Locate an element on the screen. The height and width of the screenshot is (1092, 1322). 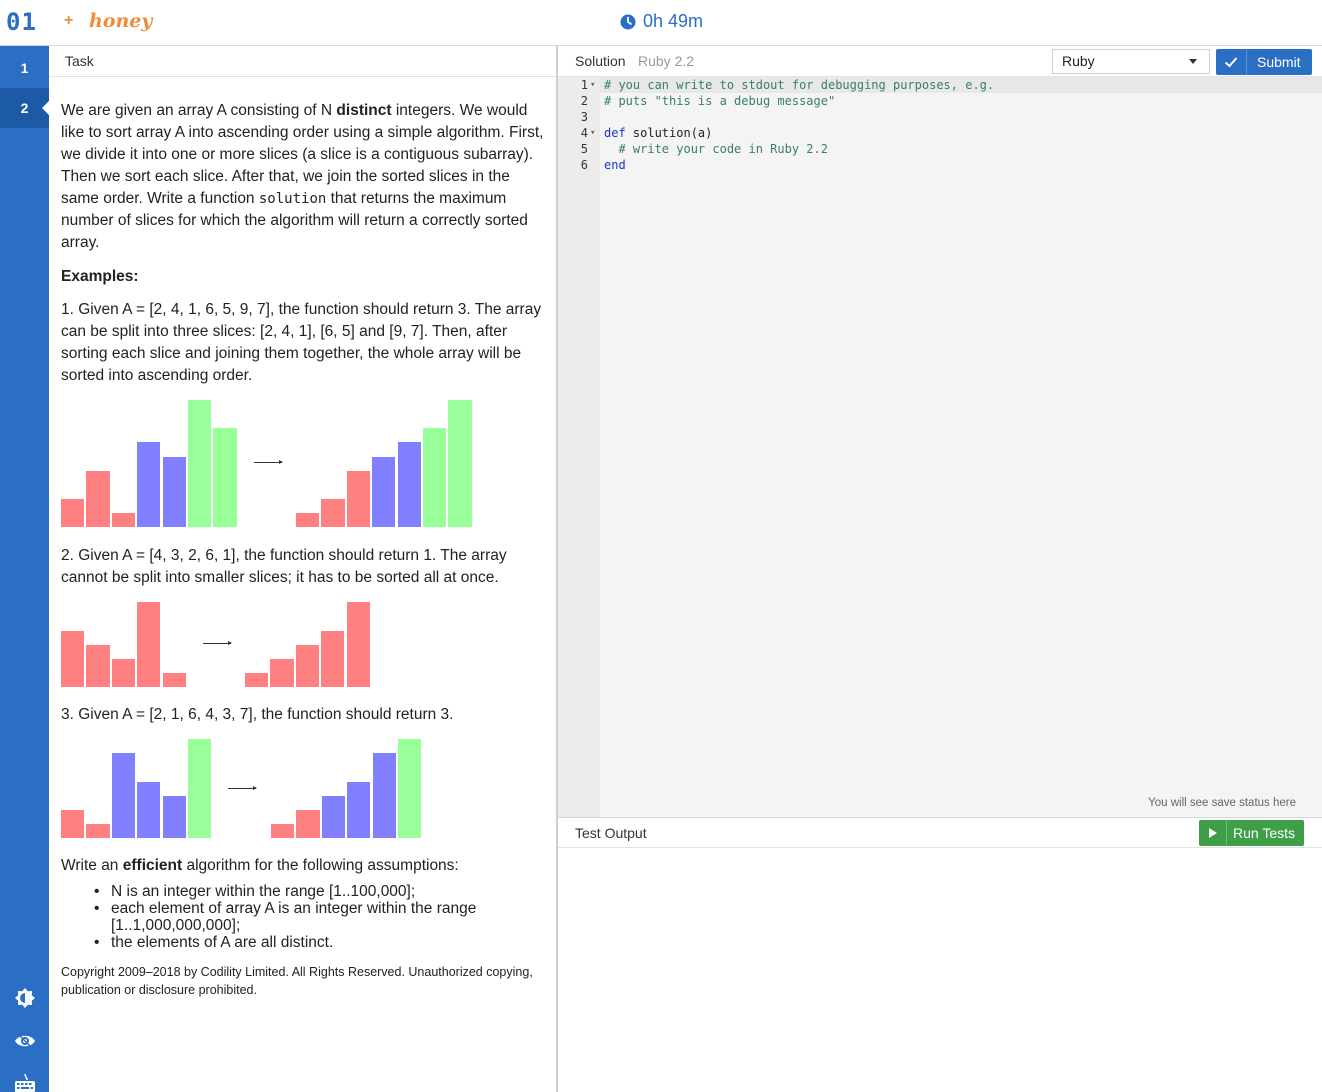
task-header-label: Task is located at coordinates (79, 61).